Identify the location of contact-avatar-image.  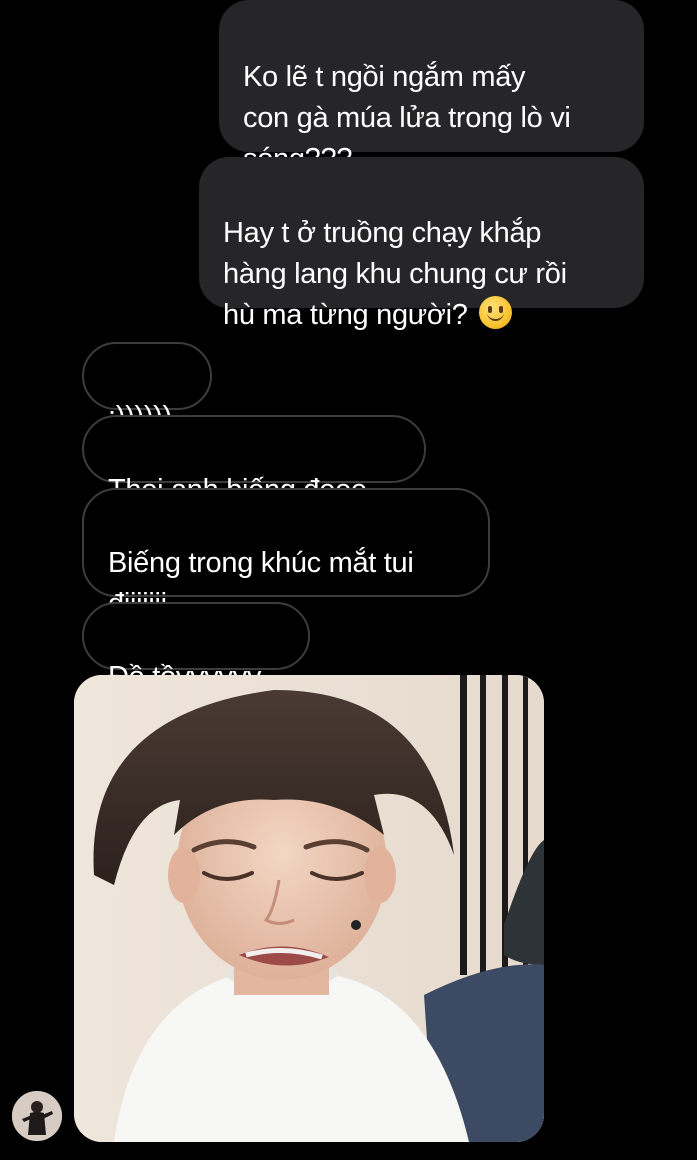
(37, 1116).